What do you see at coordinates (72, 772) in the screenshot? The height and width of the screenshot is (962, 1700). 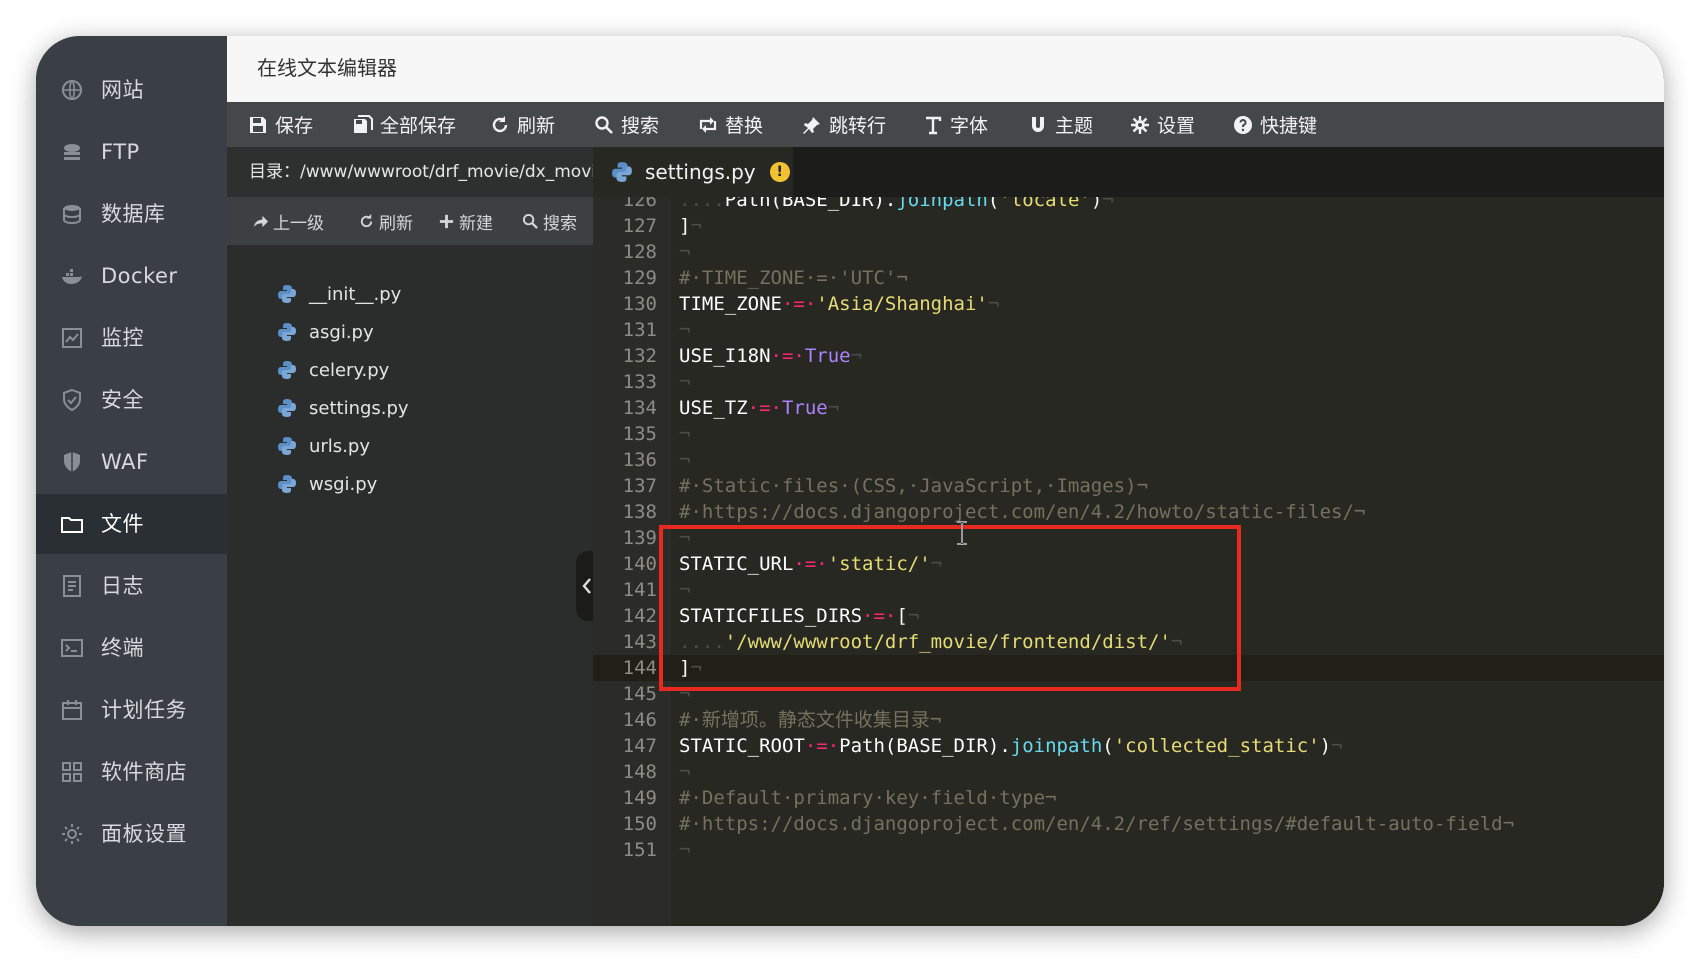 I see `apps-grid-icon` at bounding box center [72, 772].